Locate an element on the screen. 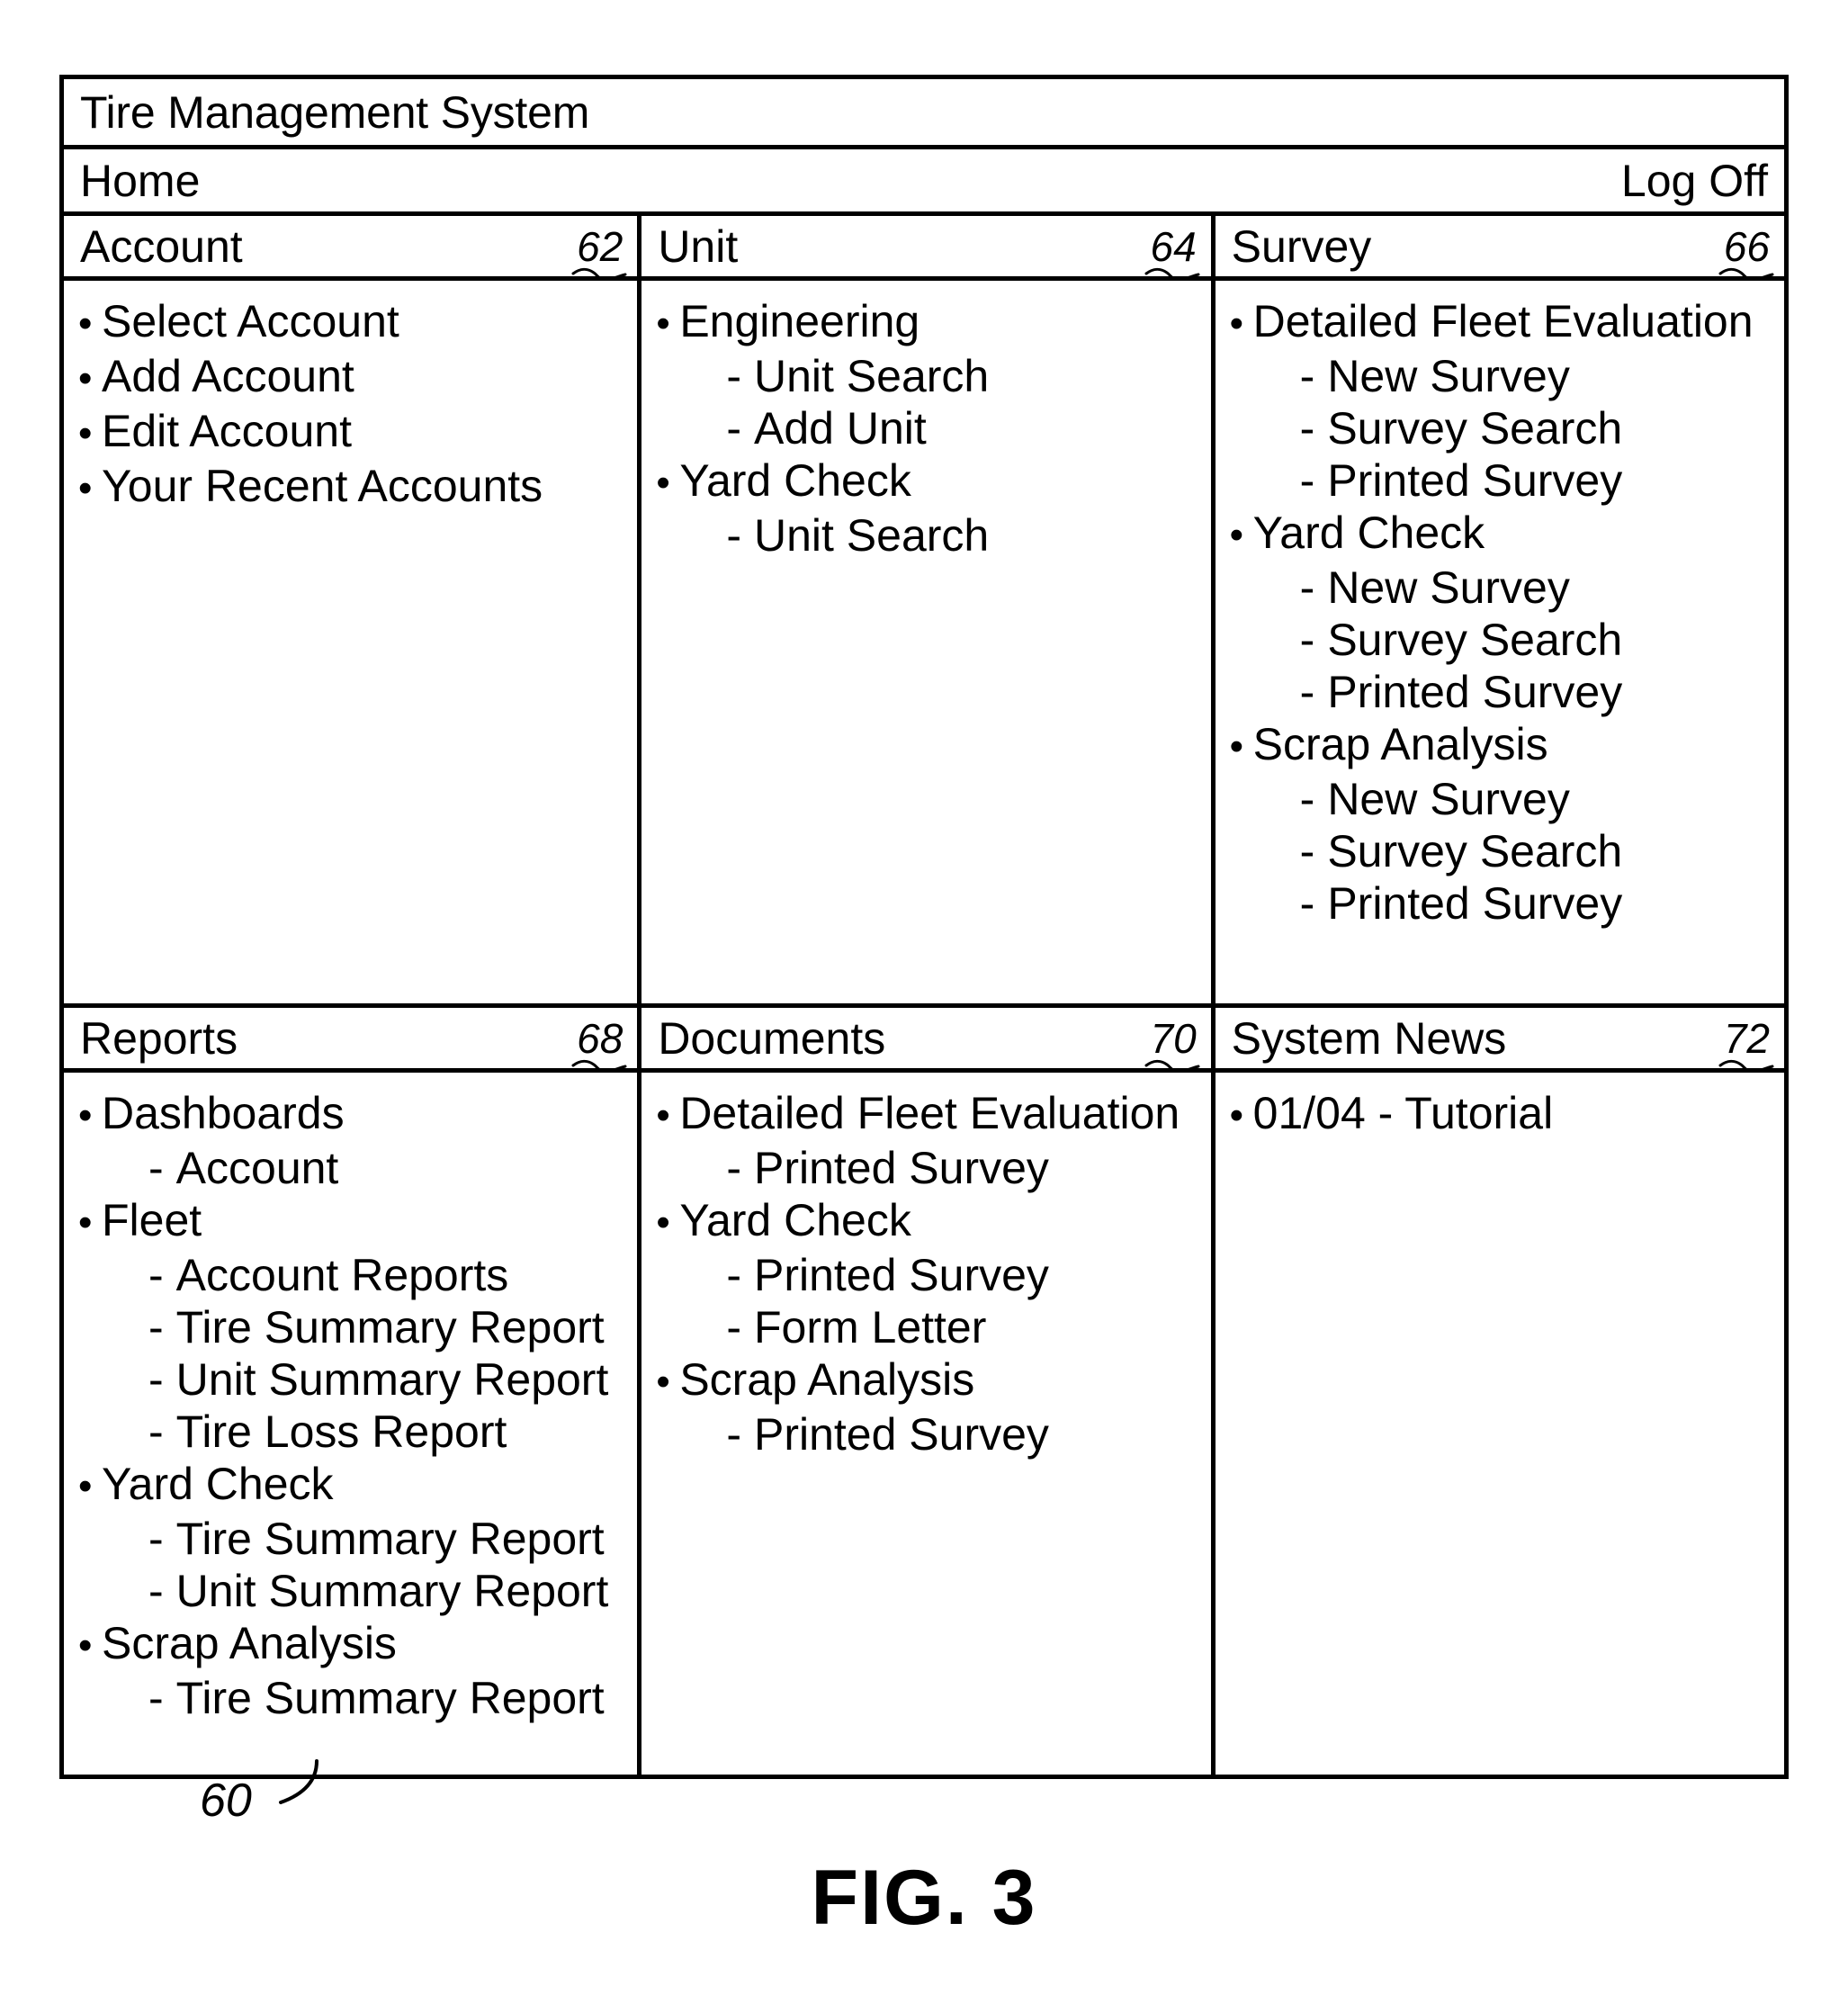  navigation-bar: Home Log Off is located at coordinates (924, 183).